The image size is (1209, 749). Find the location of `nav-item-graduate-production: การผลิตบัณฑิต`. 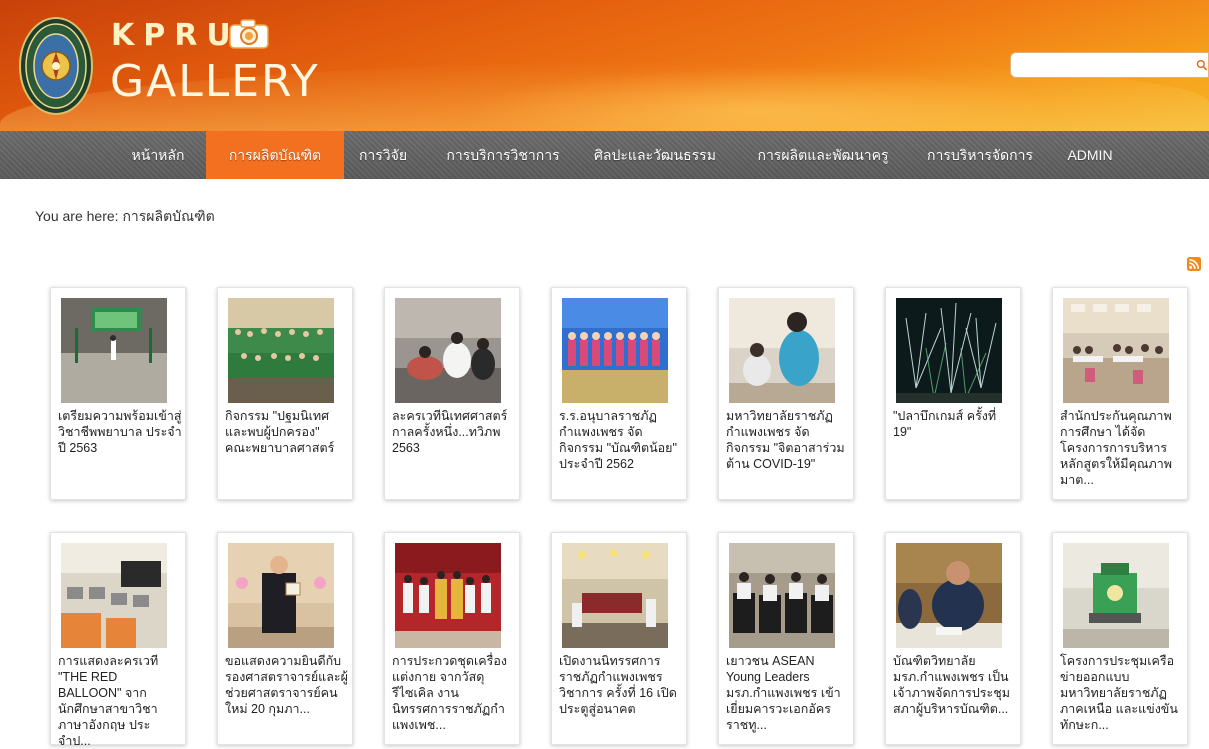

nav-item-graduate-production: การผลิตบัณฑิต is located at coordinates (275, 155).